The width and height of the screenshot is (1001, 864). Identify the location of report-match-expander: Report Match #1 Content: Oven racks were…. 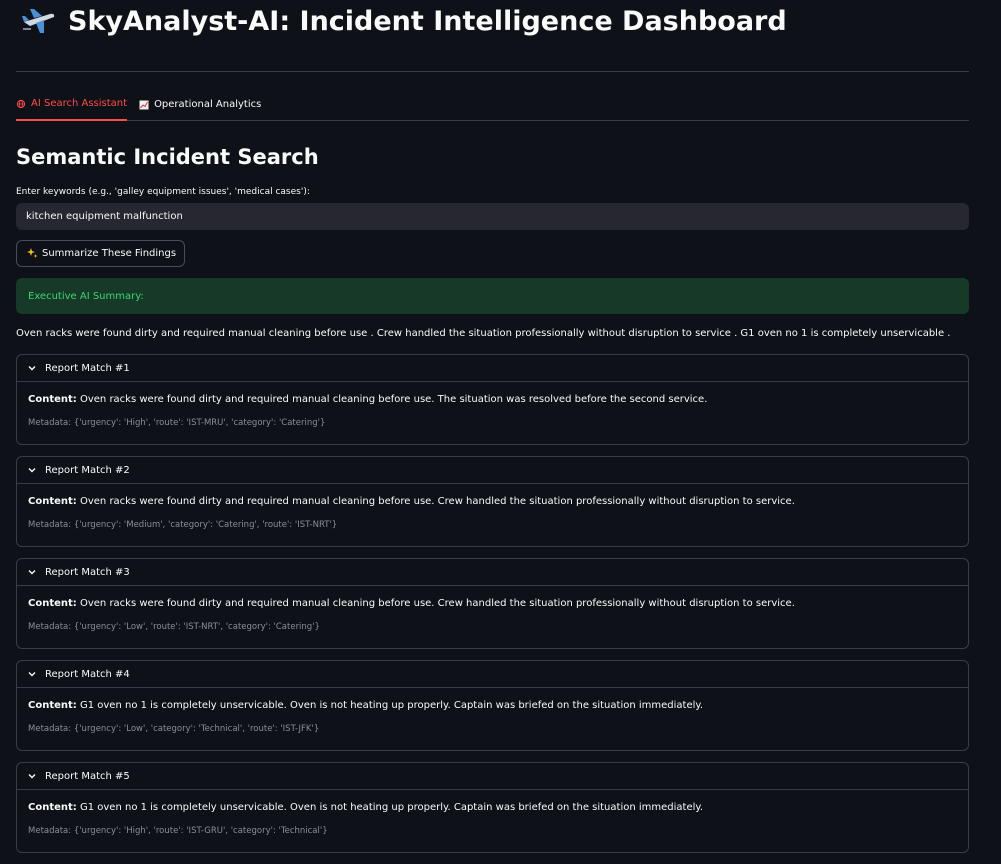
(492, 399).